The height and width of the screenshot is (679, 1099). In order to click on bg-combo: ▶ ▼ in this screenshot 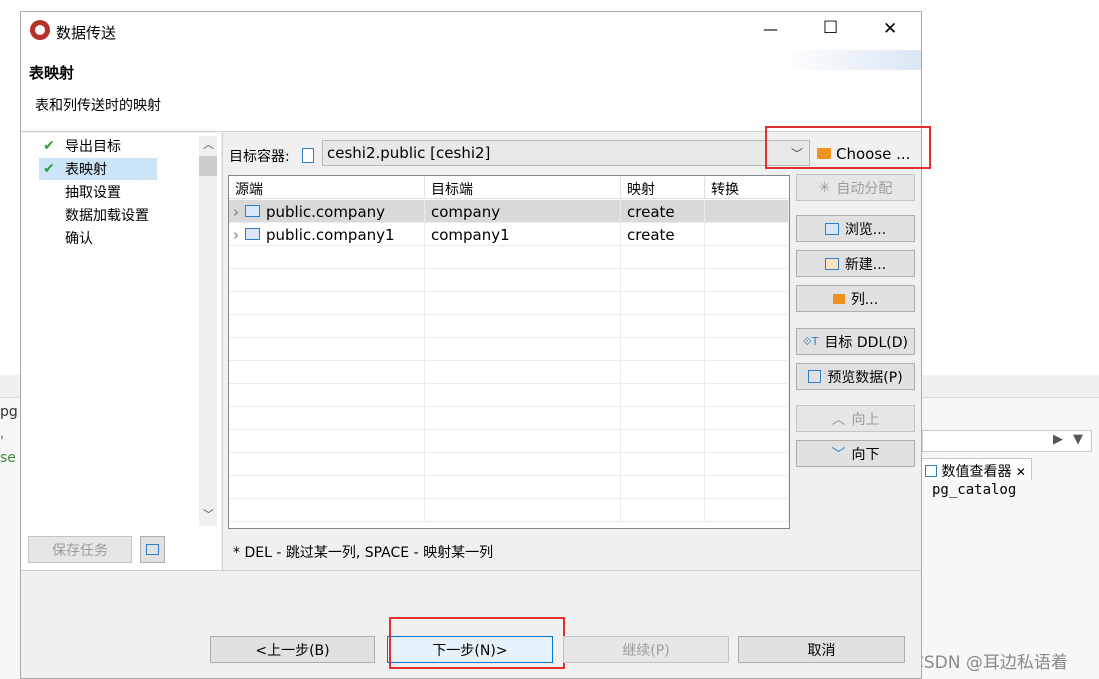, I will do `click(1007, 441)`.